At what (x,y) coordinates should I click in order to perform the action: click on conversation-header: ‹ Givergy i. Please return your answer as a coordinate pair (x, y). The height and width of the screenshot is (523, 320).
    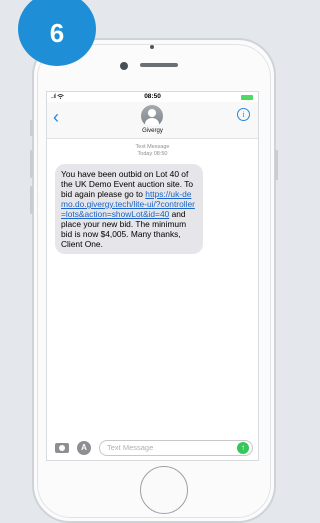
    Looking at the image, I should click on (152, 120).